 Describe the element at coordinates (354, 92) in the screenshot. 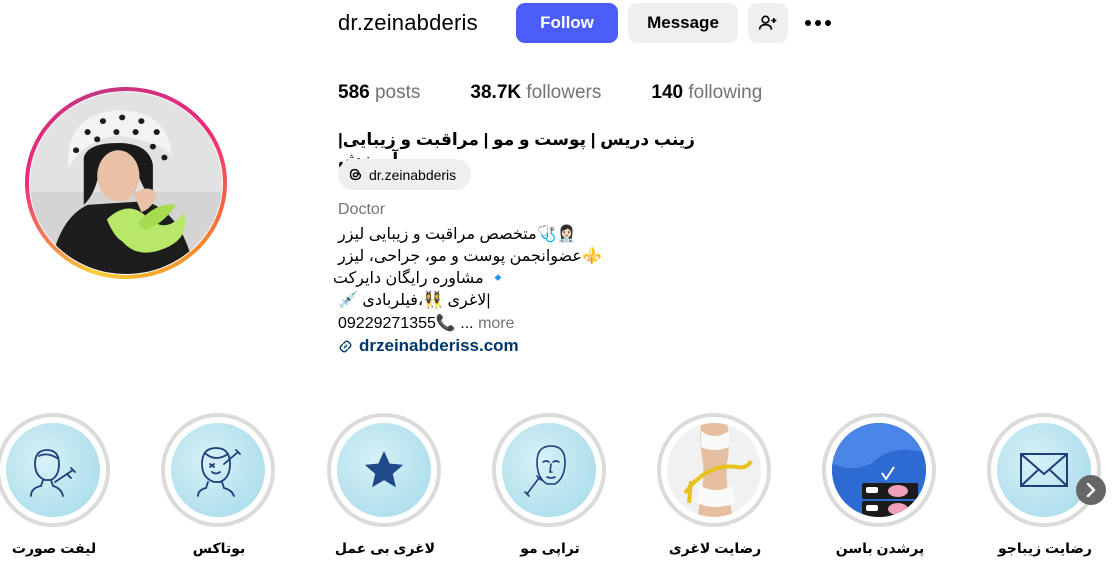

I see `posts-count: 586` at that location.